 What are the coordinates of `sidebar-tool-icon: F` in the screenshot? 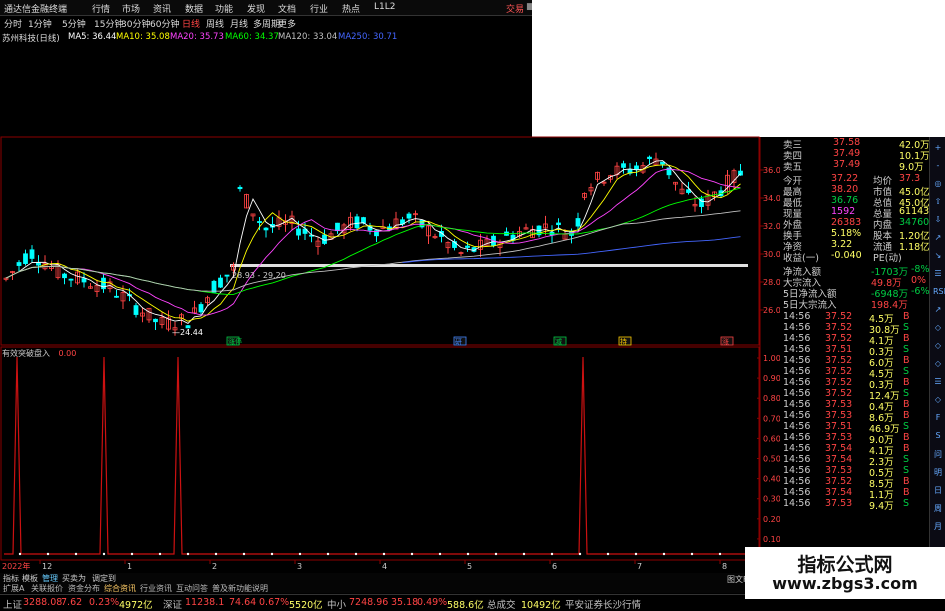 It's located at (938, 418).